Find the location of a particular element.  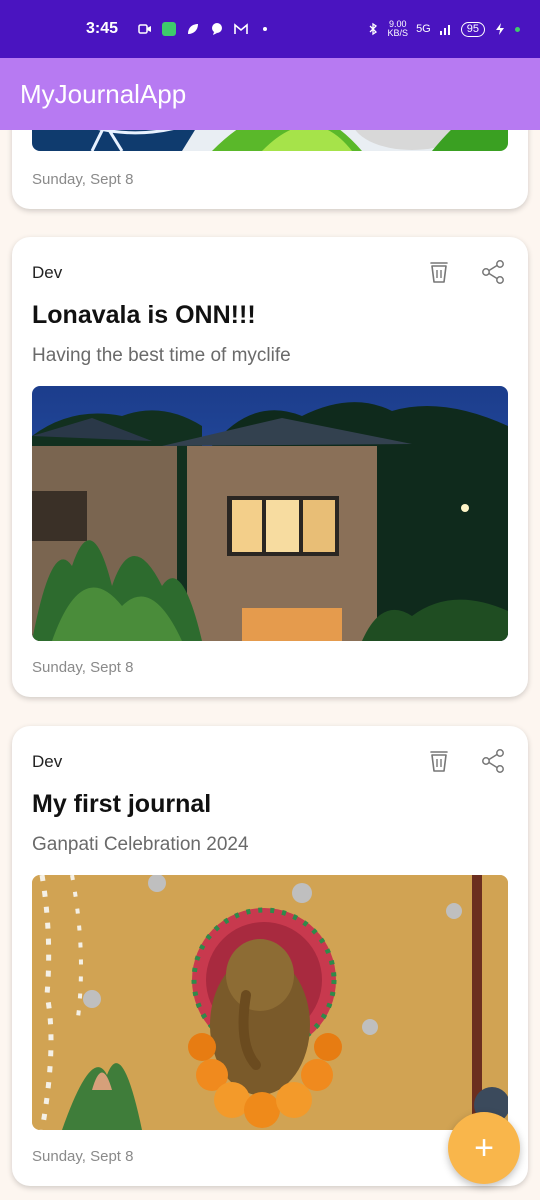

notification-icons is located at coordinates (205, 29).